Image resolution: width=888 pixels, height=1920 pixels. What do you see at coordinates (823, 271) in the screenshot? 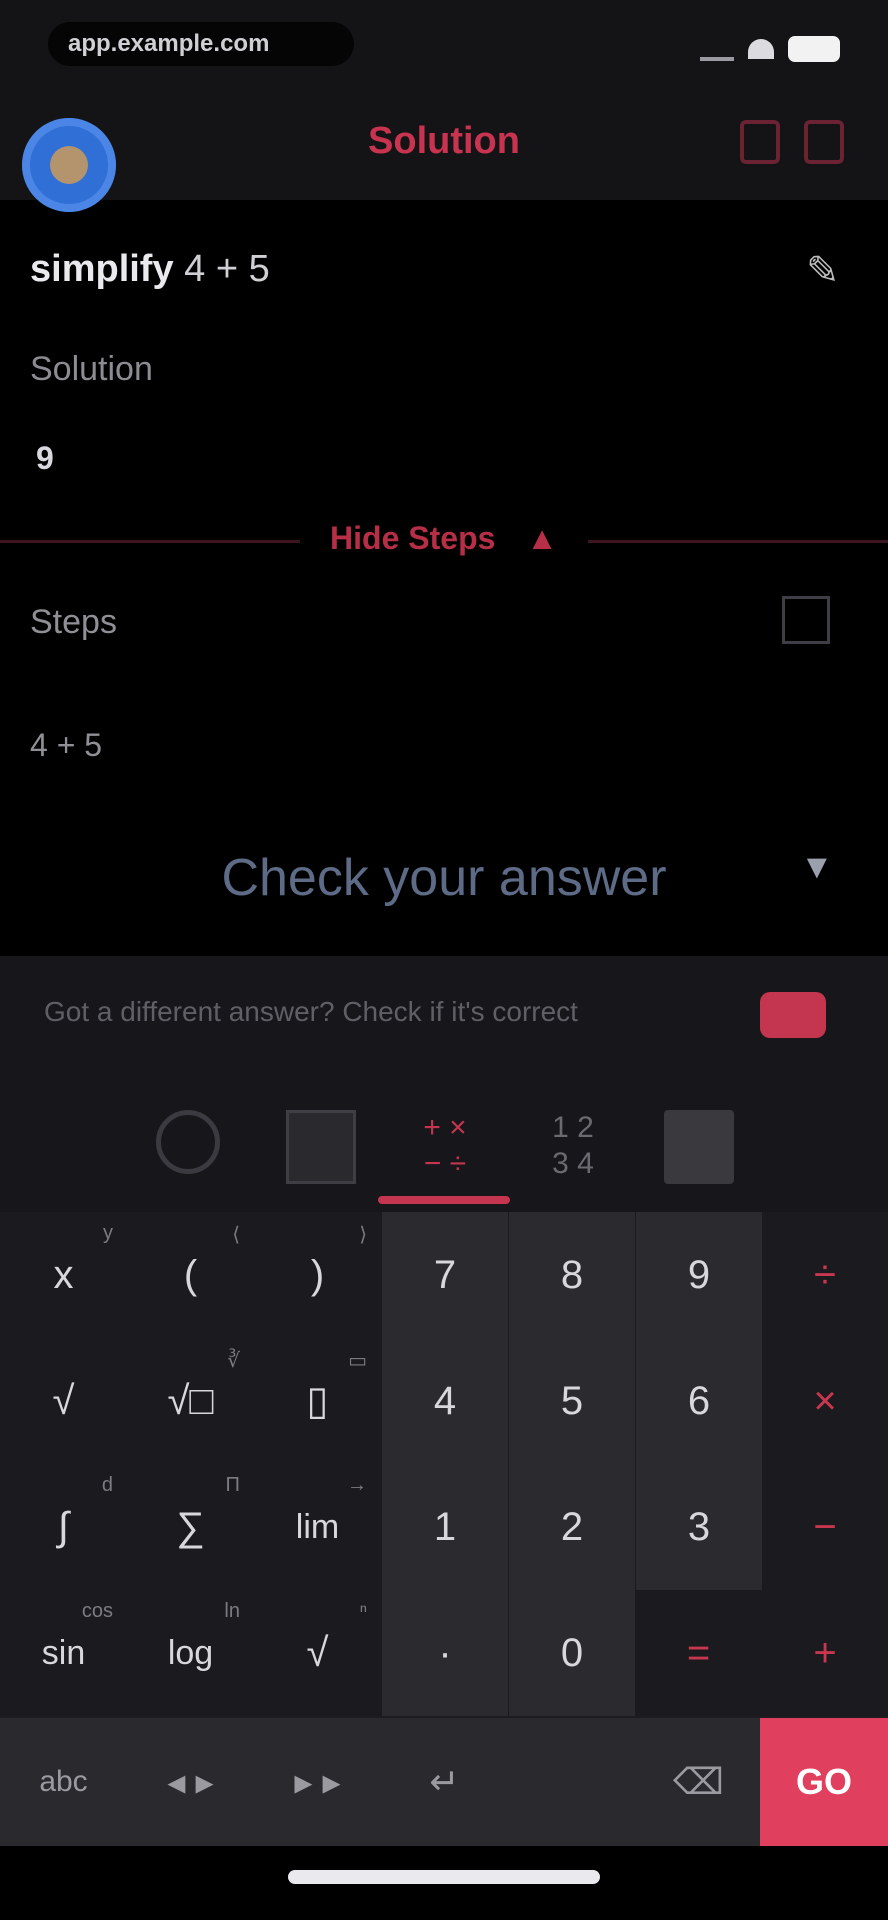
I see `edit-icon: ✎` at bounding box center [823, 271].